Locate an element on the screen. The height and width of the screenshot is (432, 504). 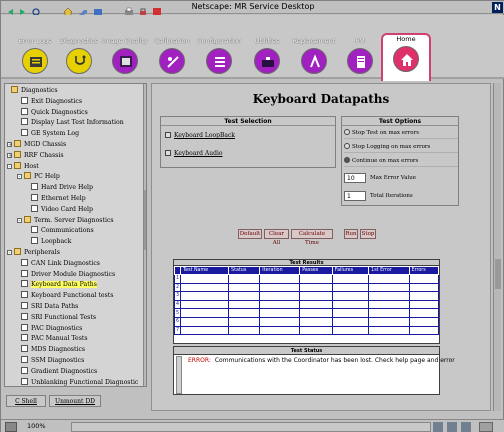
option-stop-logging: Stop Logging on max errors is located at coordinates (401, 147).